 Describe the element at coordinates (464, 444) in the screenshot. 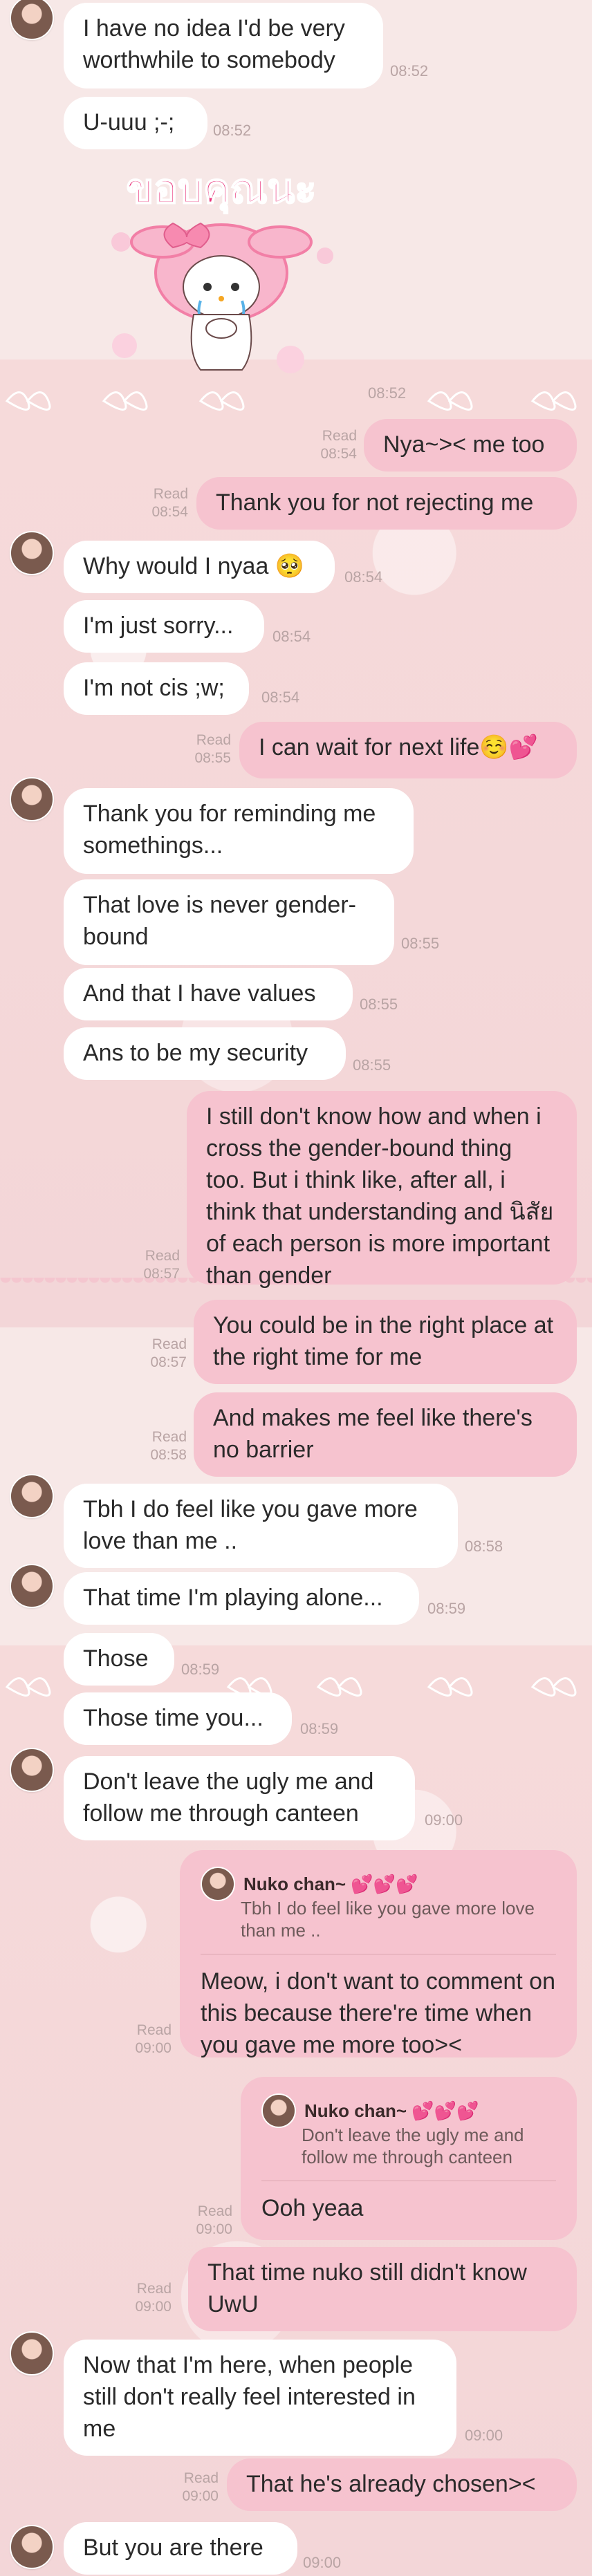

I see `message-text: Nya~>< me too` at that location.